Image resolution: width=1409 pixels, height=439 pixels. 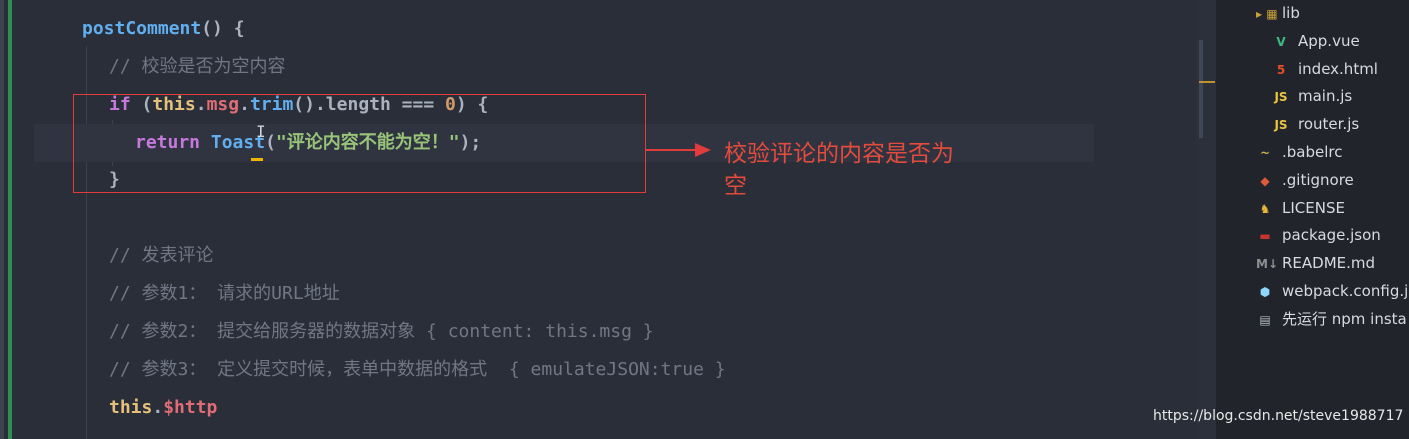 I want to click on code-line-6: // 发表评论, so click(x=161, y=256).